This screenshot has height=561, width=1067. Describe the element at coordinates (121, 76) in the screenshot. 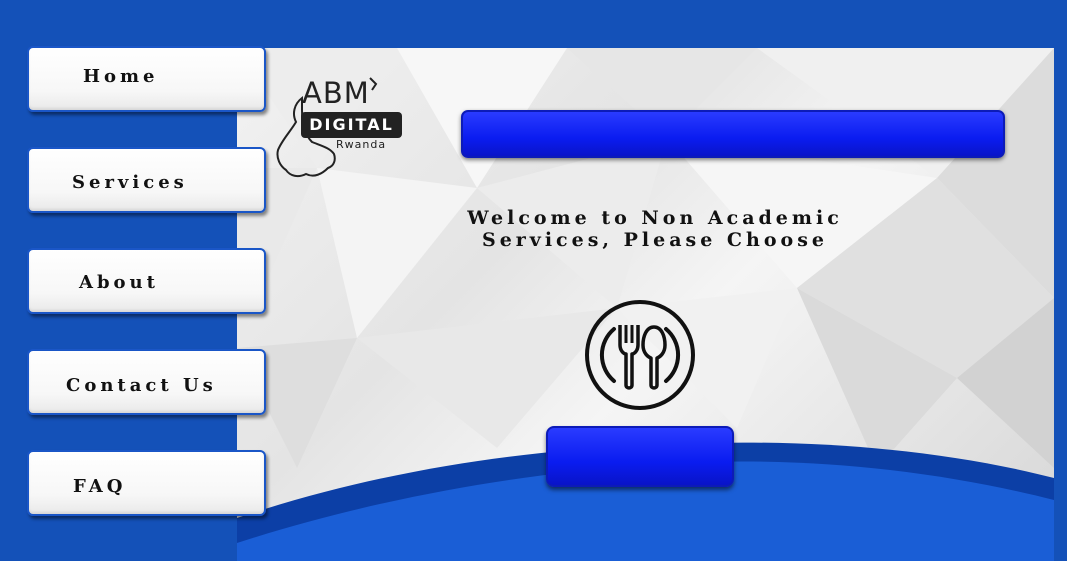

I see `nav-home-label: Home` at that location.